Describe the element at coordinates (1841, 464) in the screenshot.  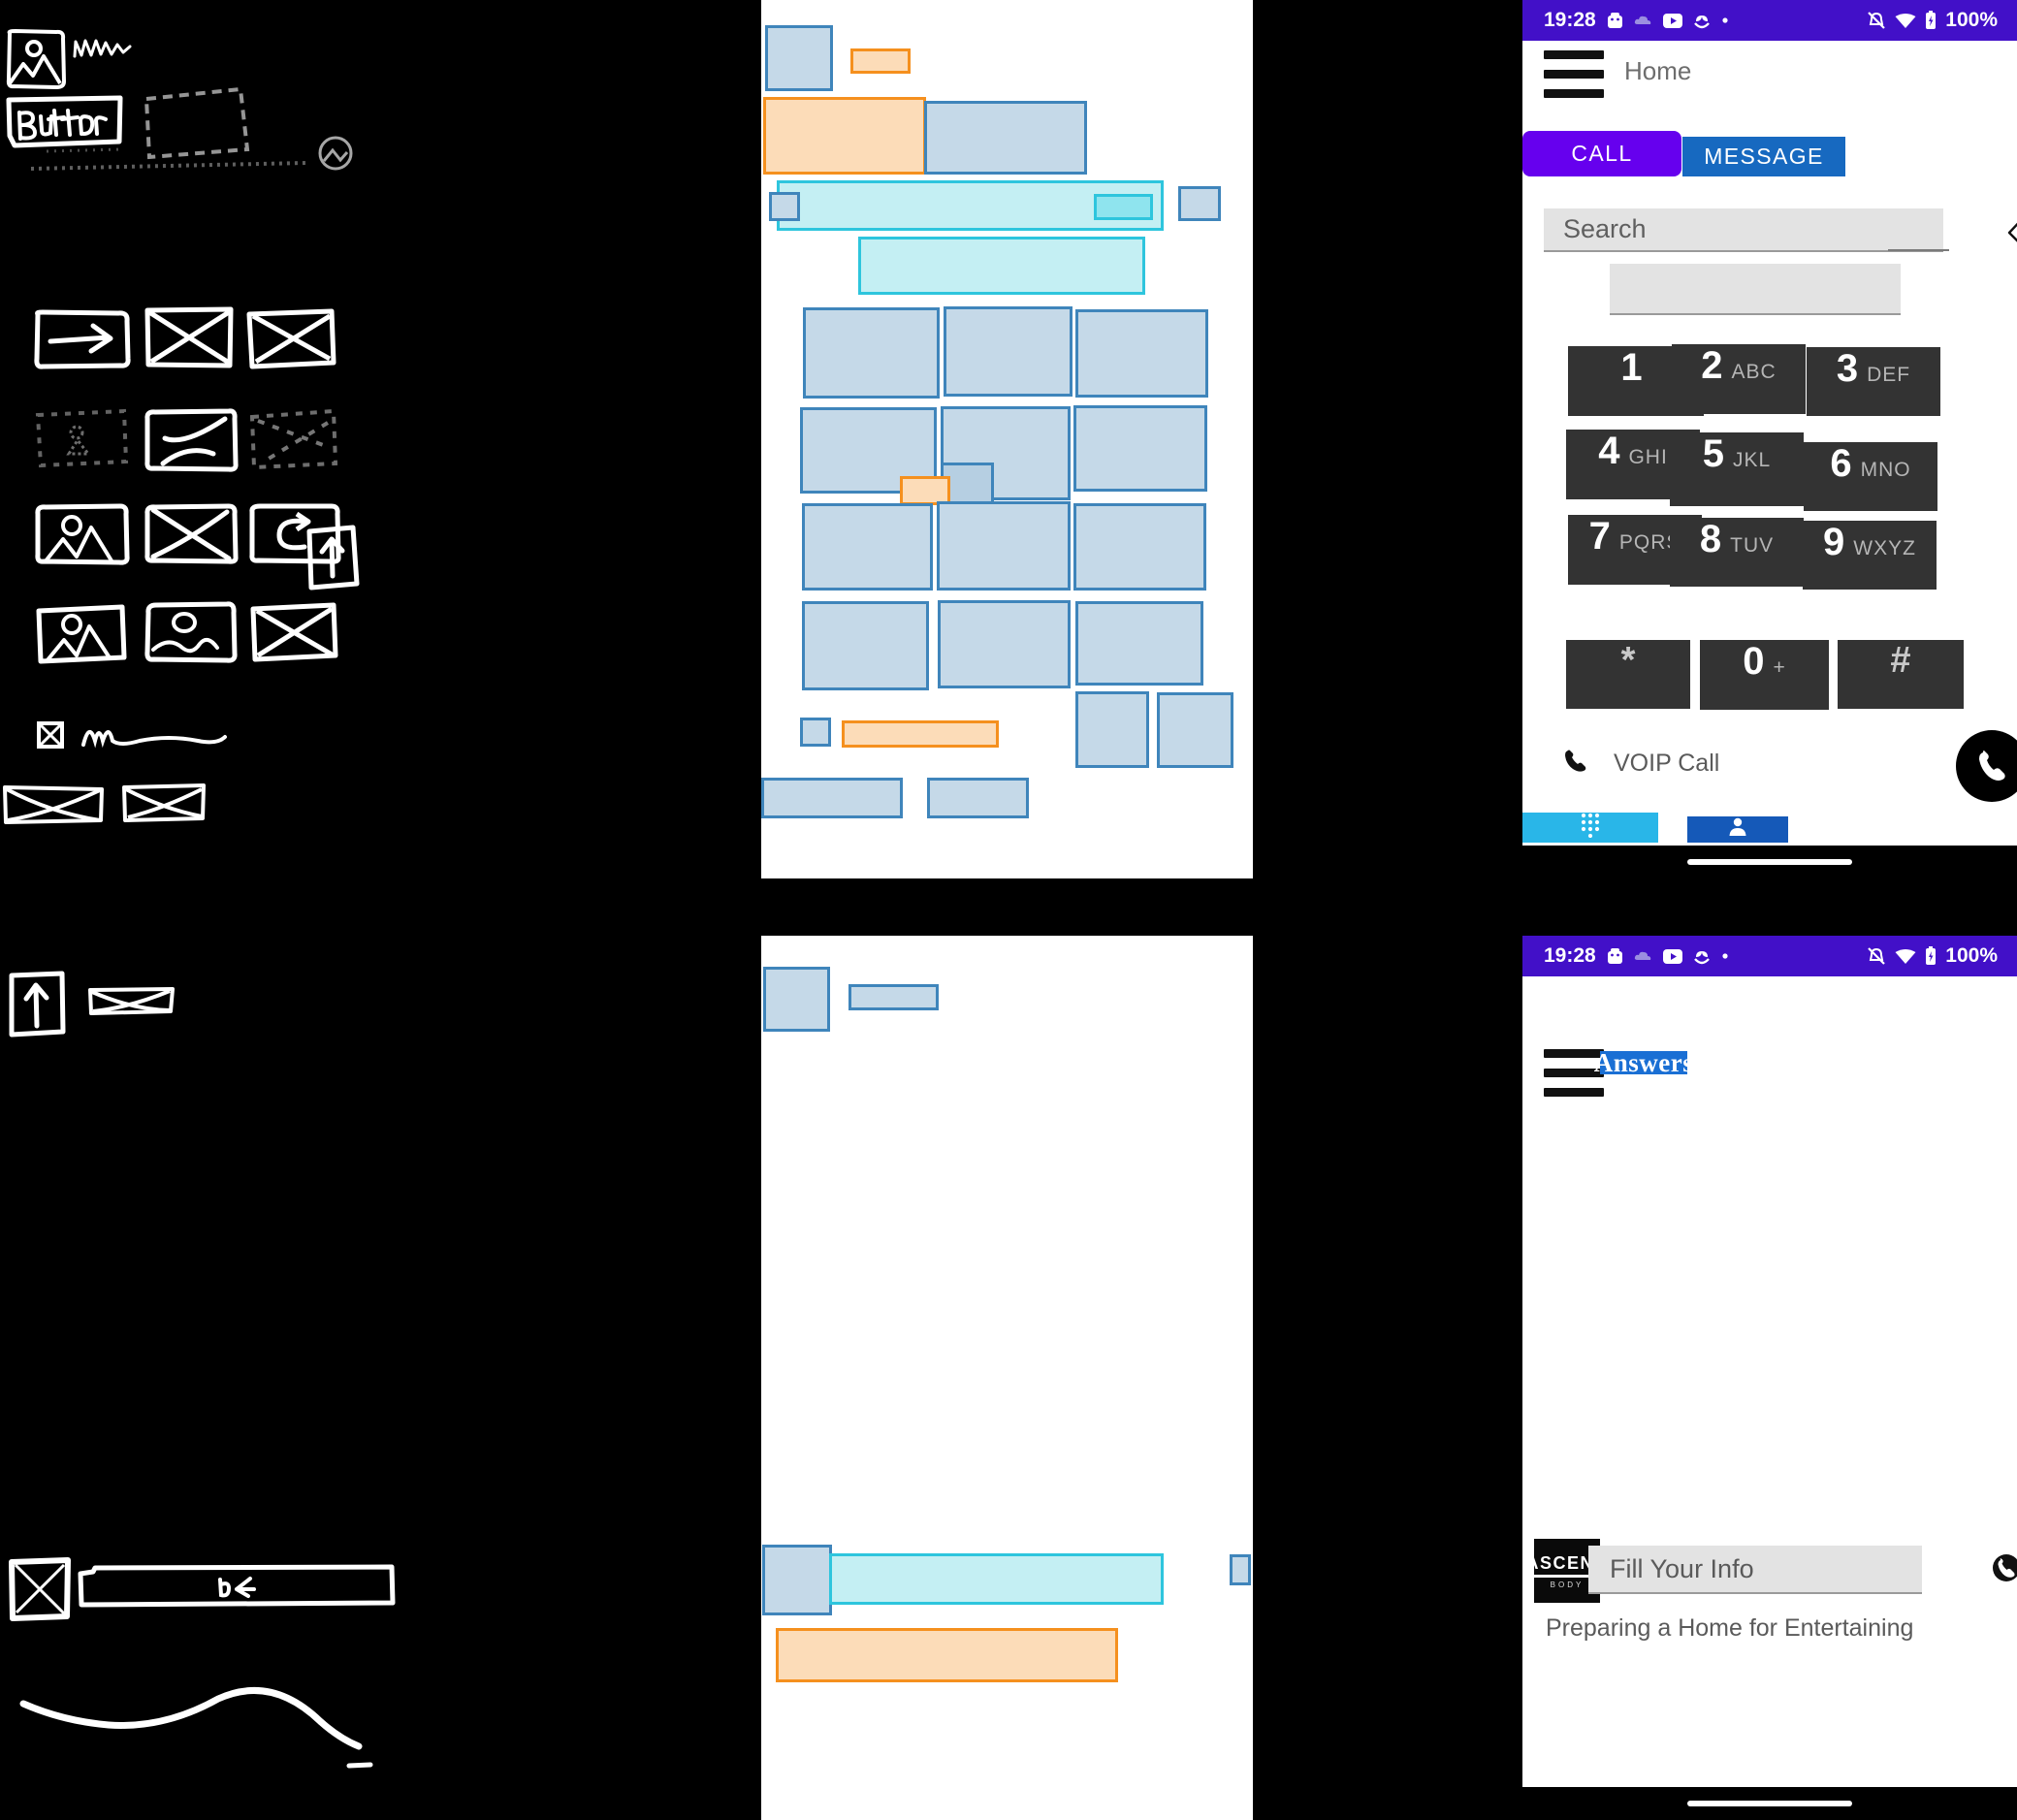
I see `key-digit: 6` at that location.